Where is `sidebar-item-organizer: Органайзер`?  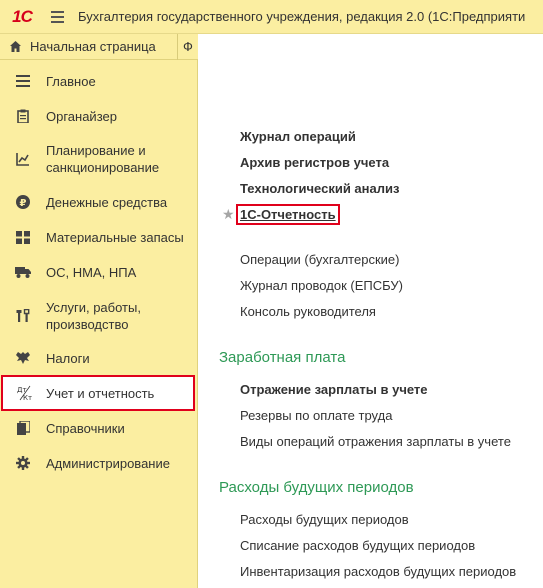
sidebar-item-organizer: Органайзер is located at coordinates (99, 116).